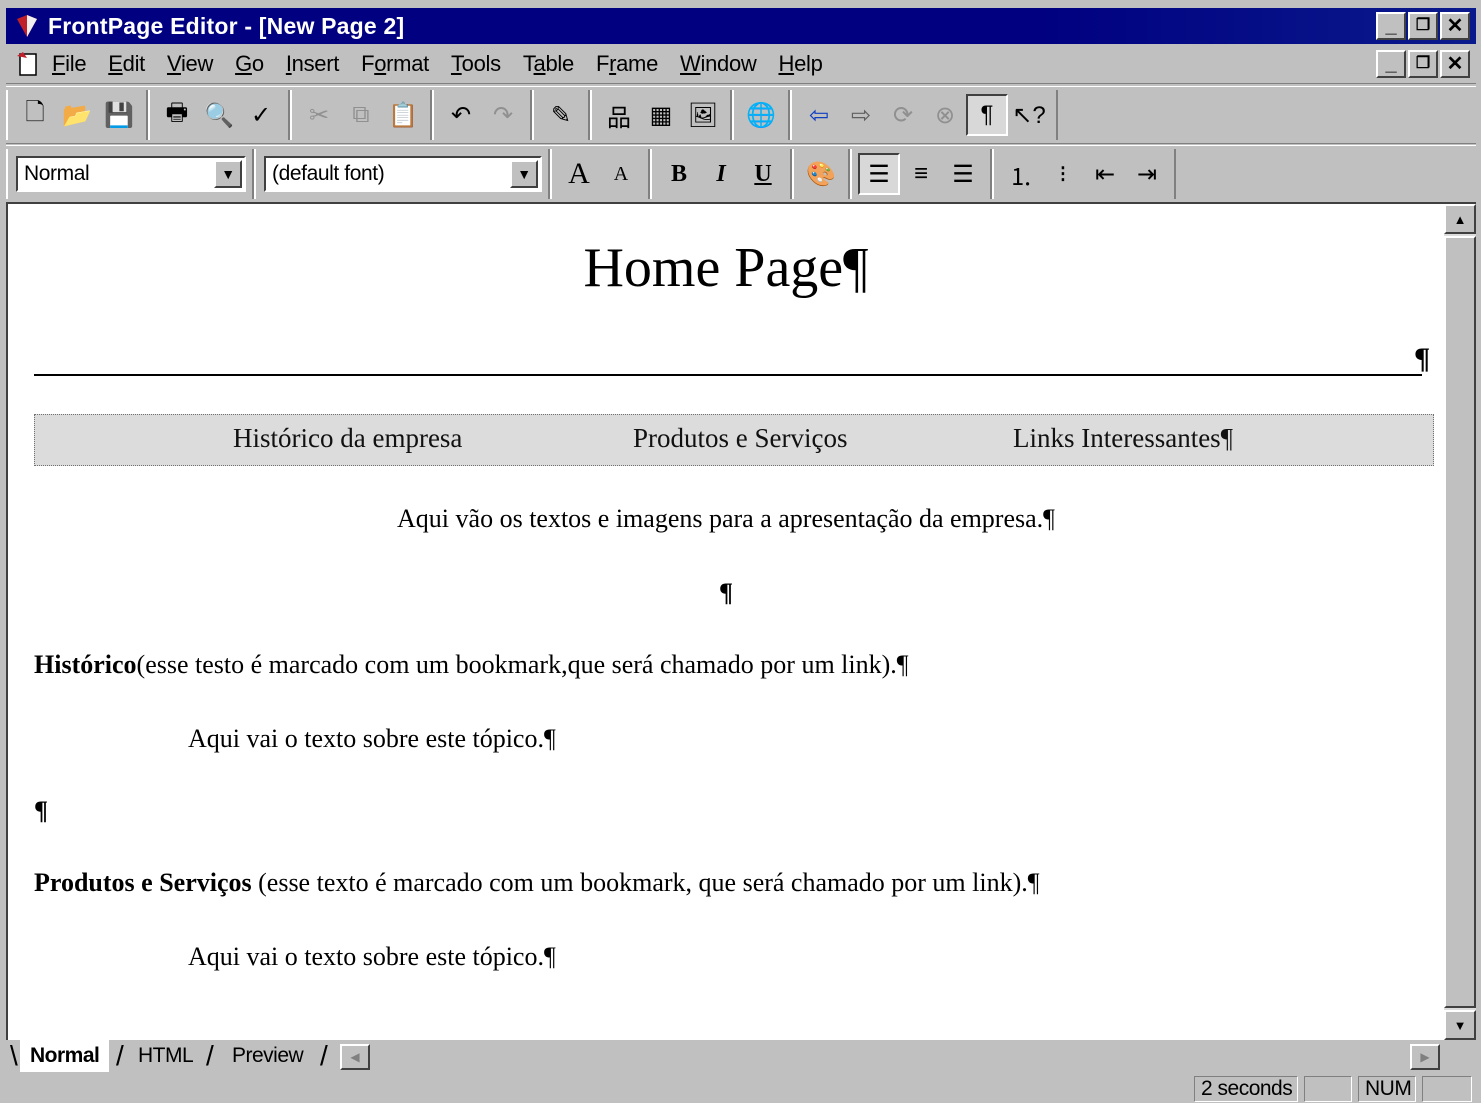 The height and width of the screenshot is (1103, 1481). I want to click on forward-arrow-icon: ⇨, so click(861, 115).